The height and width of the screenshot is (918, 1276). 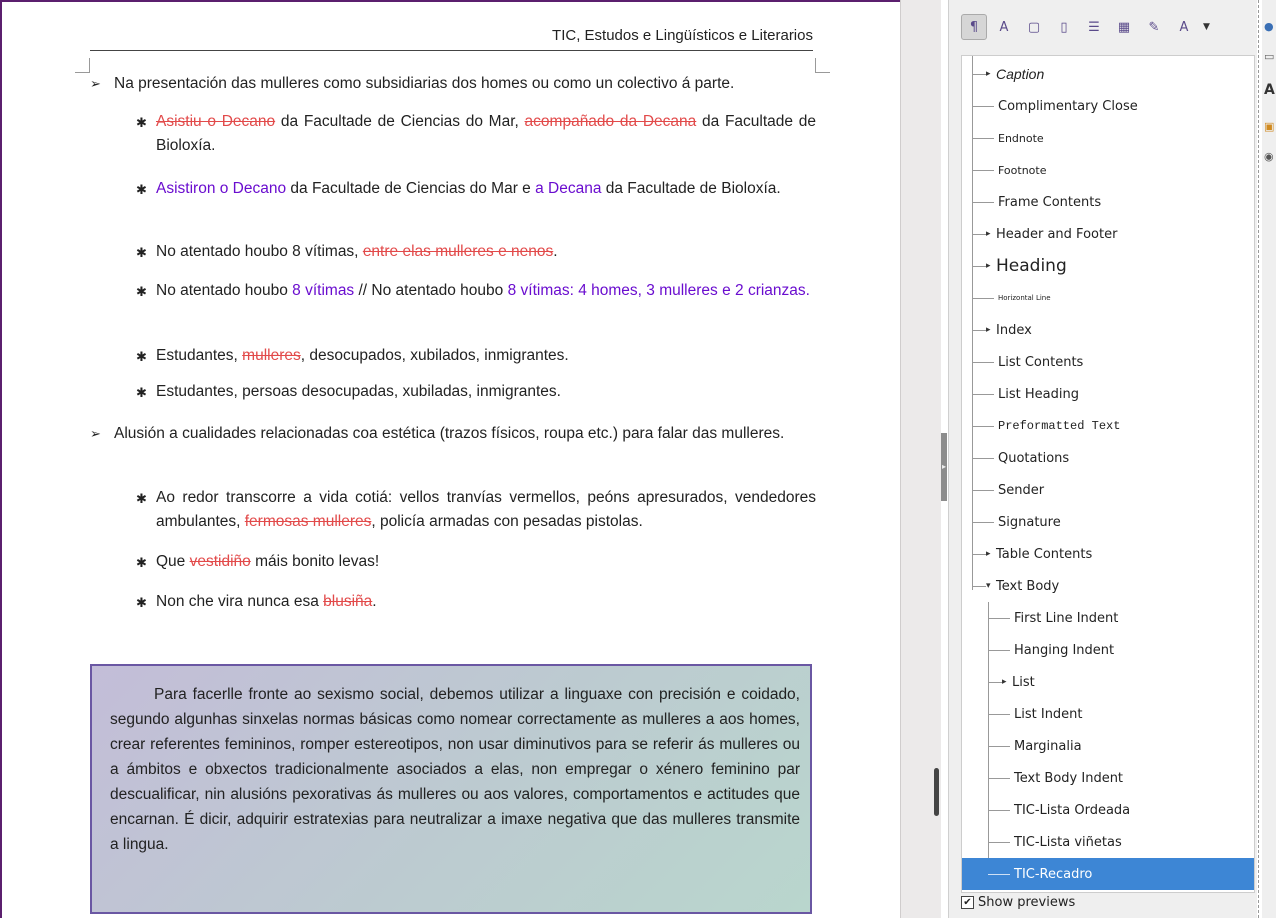 I want to click on style-item: TIC-Lista Ordeada, so click(x=1108, y=810).